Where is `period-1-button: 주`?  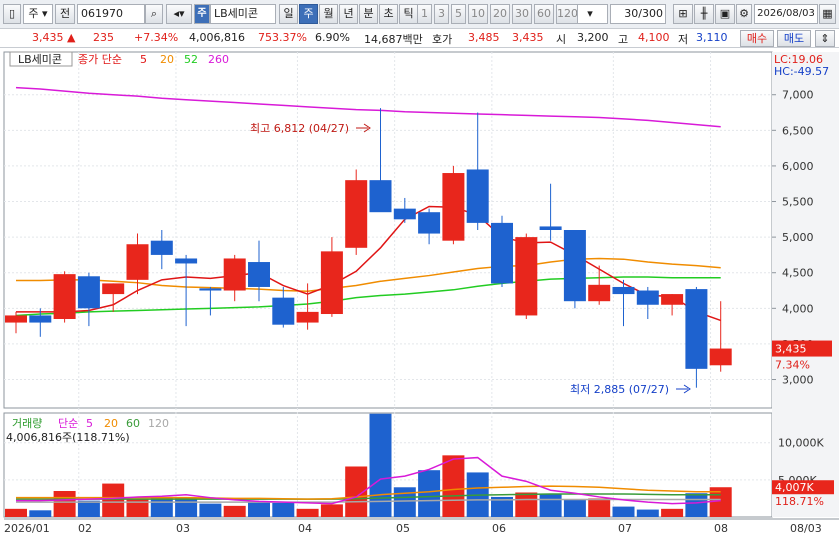 period-1-button: 주 is located at coordinates (308, 14).